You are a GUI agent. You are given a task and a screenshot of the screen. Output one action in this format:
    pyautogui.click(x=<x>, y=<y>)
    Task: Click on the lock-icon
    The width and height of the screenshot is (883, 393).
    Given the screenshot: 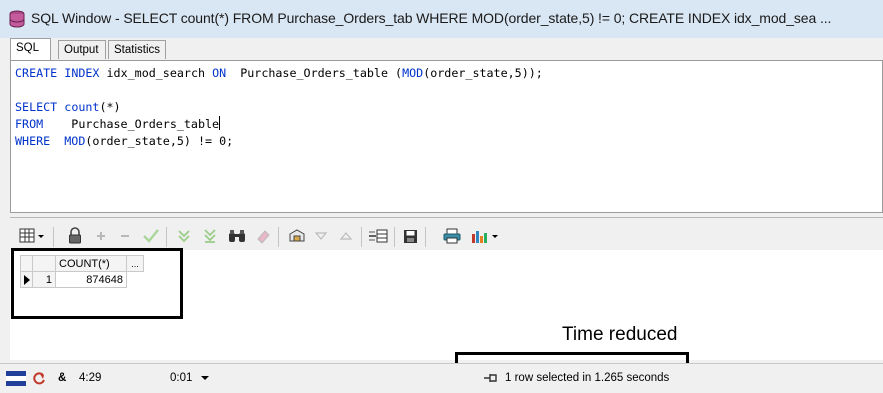 What is the action you would take?
    pyautogui.click(x=75, y=235)
    